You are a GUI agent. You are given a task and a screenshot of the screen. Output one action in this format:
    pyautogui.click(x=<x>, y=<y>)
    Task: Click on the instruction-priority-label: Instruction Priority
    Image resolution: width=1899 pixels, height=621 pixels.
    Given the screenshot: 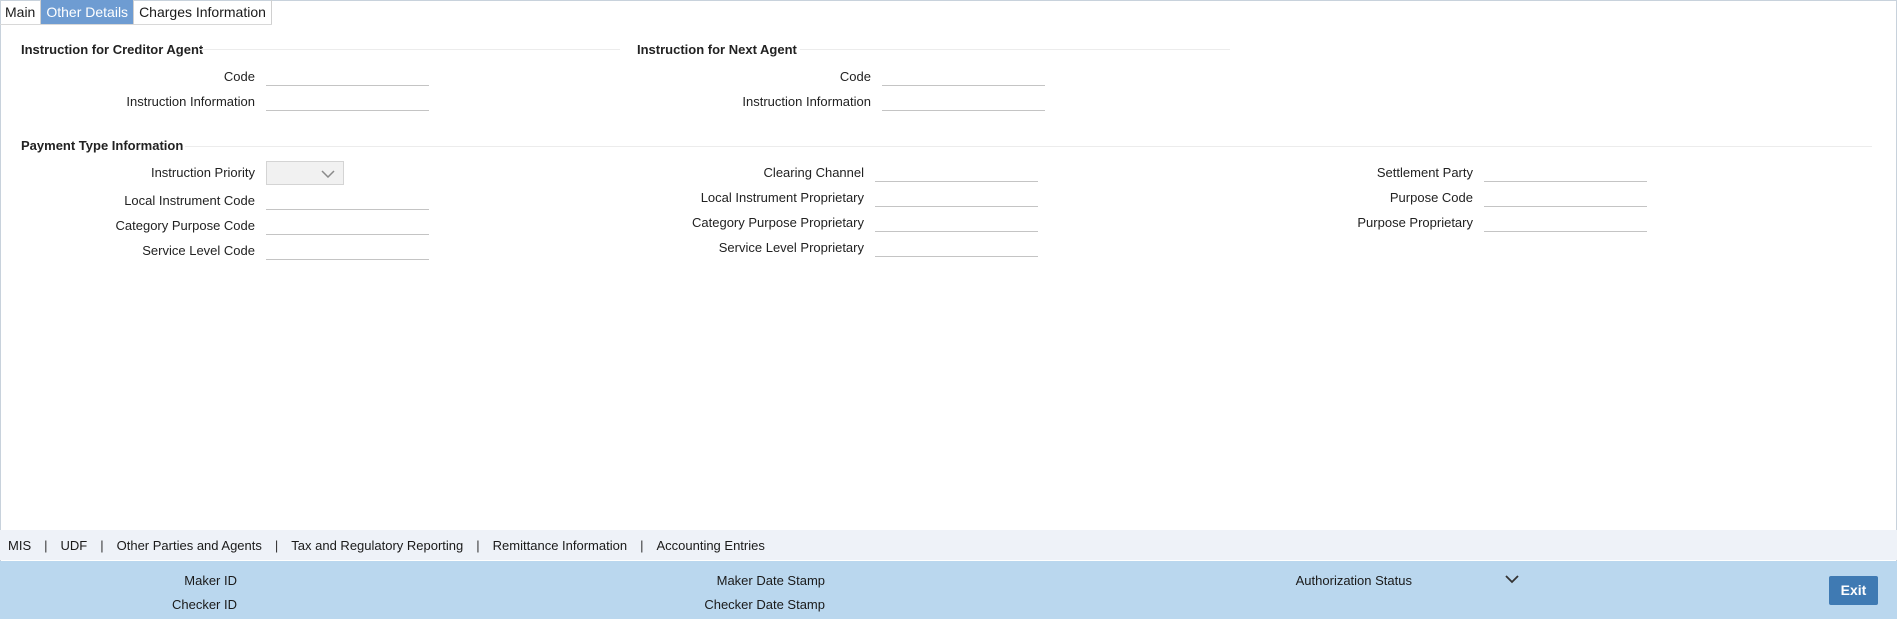 What is the action you would take?
    pyautogui.click(x=202, y=172)
    